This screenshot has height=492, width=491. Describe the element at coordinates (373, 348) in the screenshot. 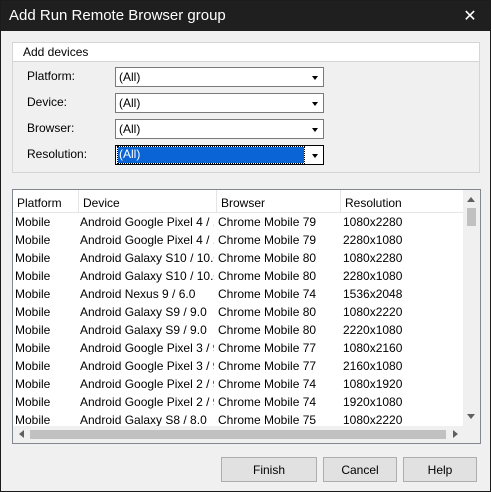

I see `table-cell-resolution: 1080x2160` at that location.